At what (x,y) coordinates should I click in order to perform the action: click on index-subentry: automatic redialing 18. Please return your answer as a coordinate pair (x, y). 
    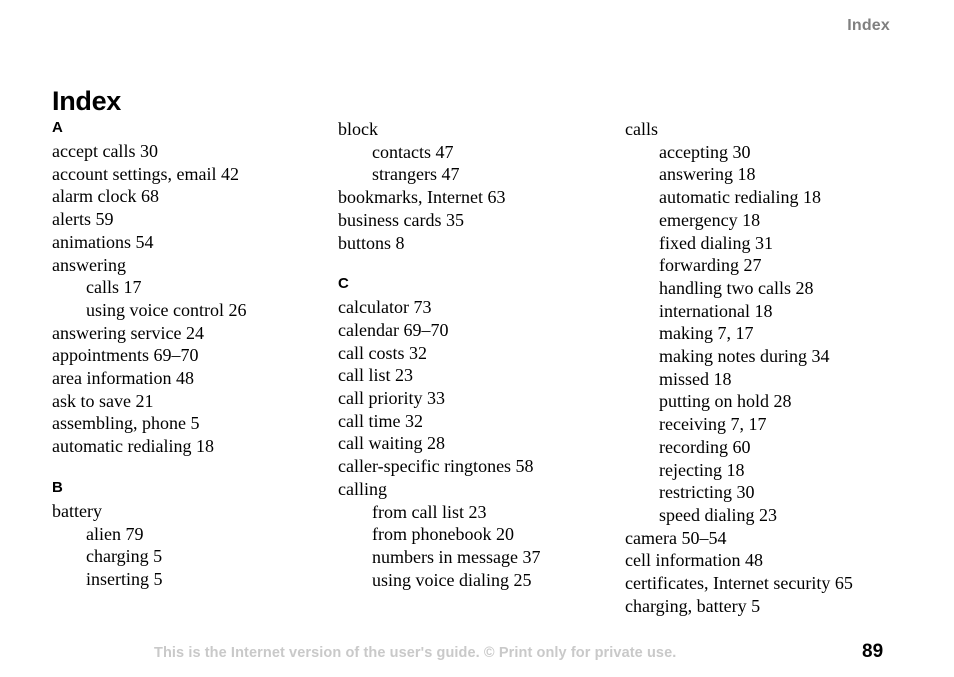
    Looking at the image, I should click on (740, 197).